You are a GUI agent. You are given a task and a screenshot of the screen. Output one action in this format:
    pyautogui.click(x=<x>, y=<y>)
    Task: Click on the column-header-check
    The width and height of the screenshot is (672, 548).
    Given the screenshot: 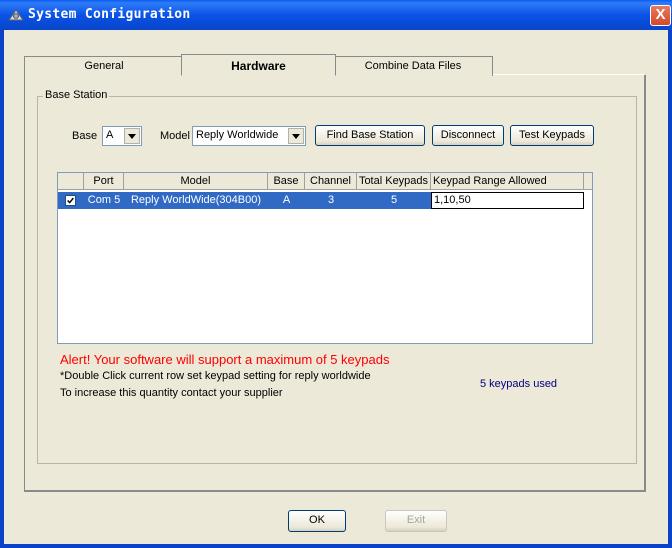 What is the action you would take?
    pyautogui.click(x=71, y=181)
    